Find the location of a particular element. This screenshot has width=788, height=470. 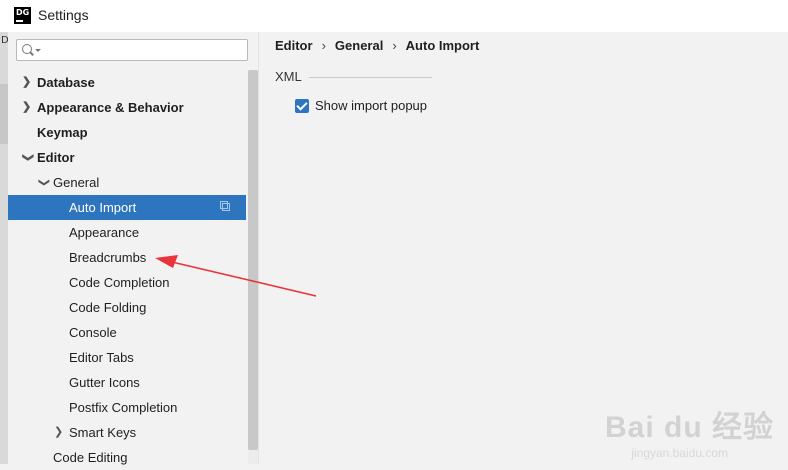

tree-item-appearance: Appearance is located at coordinates (127, 232).